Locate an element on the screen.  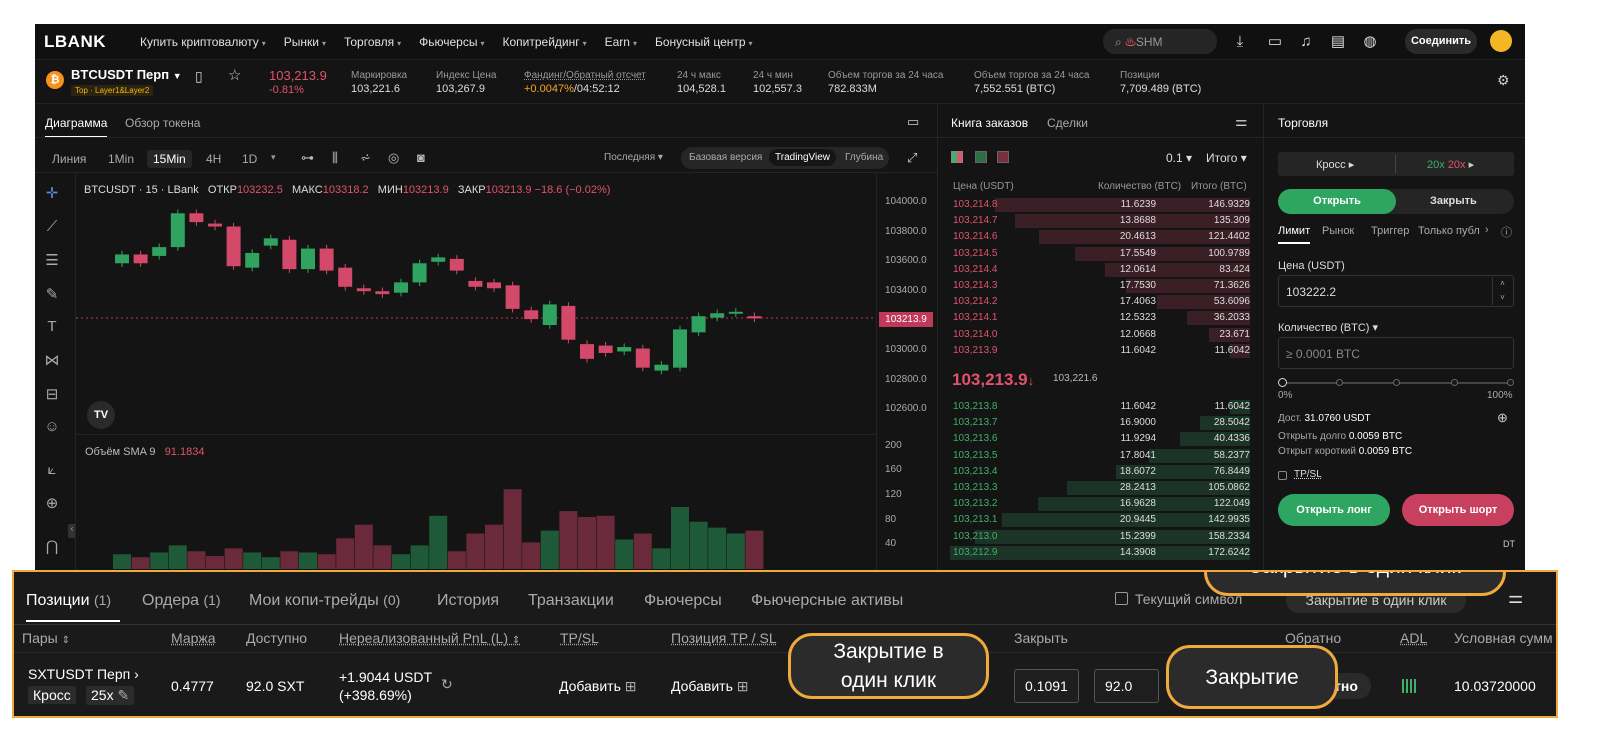
nav-copytrading: Копитрейдинг ▾ is located at coordinates (544, 42).